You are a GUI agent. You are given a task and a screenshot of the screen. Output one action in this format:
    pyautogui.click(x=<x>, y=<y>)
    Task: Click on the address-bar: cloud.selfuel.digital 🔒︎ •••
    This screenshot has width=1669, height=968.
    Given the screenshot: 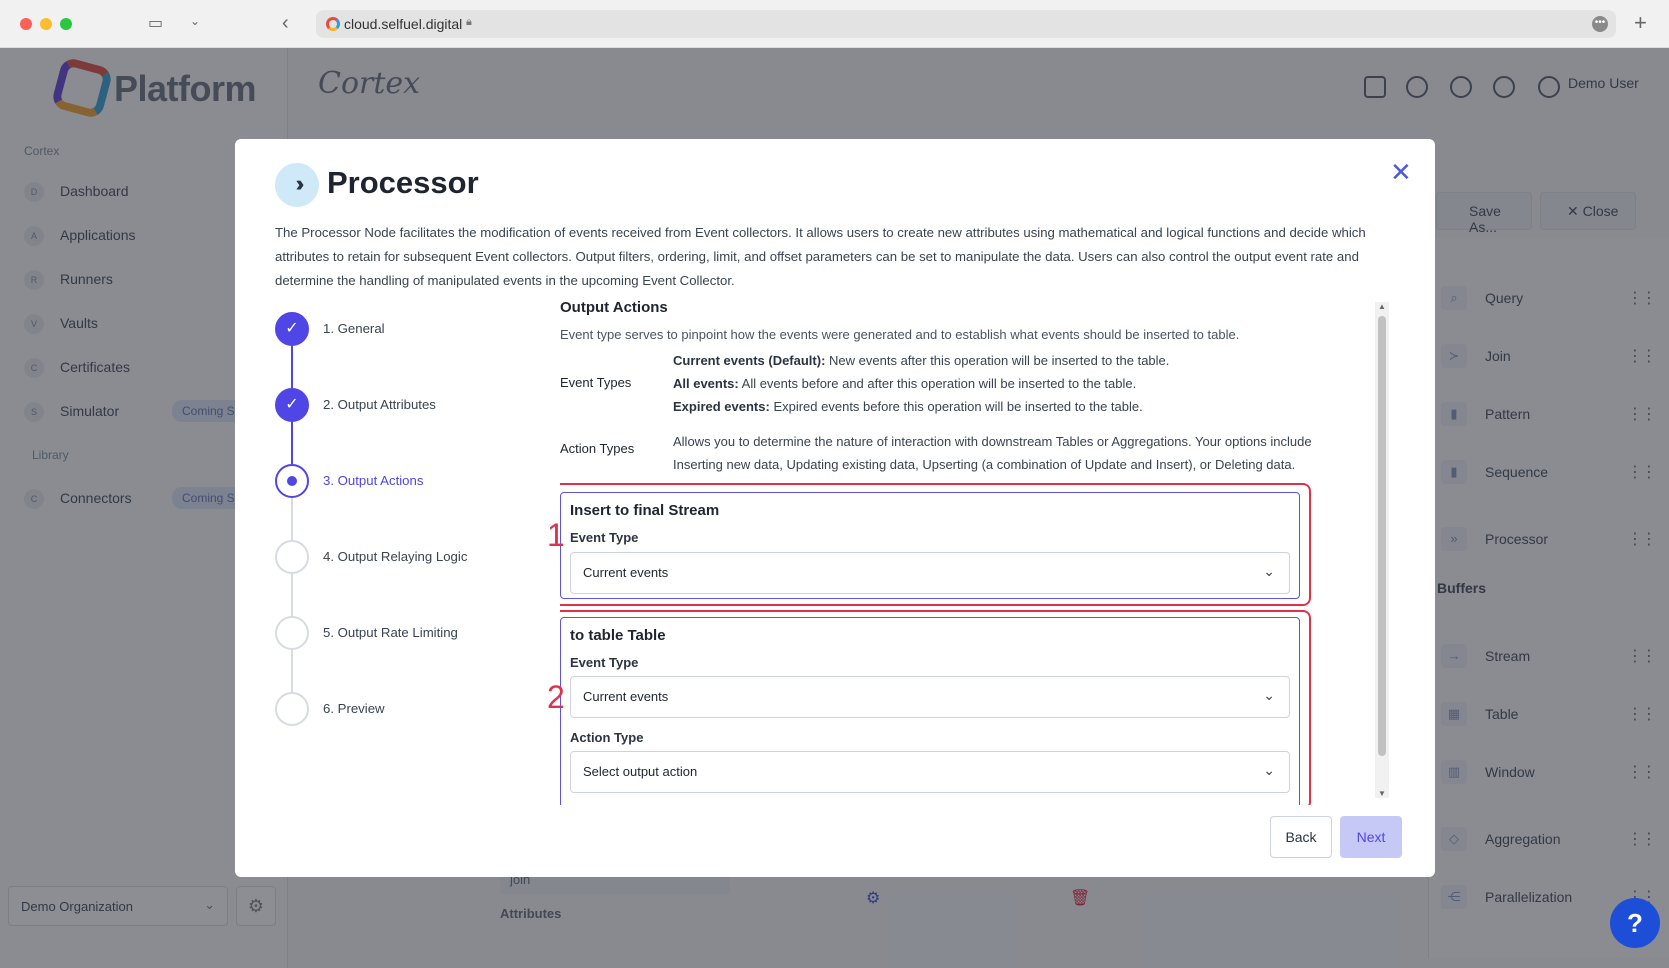 What is the action you would take?
    pyautogui.click(x=966, y=24)
    